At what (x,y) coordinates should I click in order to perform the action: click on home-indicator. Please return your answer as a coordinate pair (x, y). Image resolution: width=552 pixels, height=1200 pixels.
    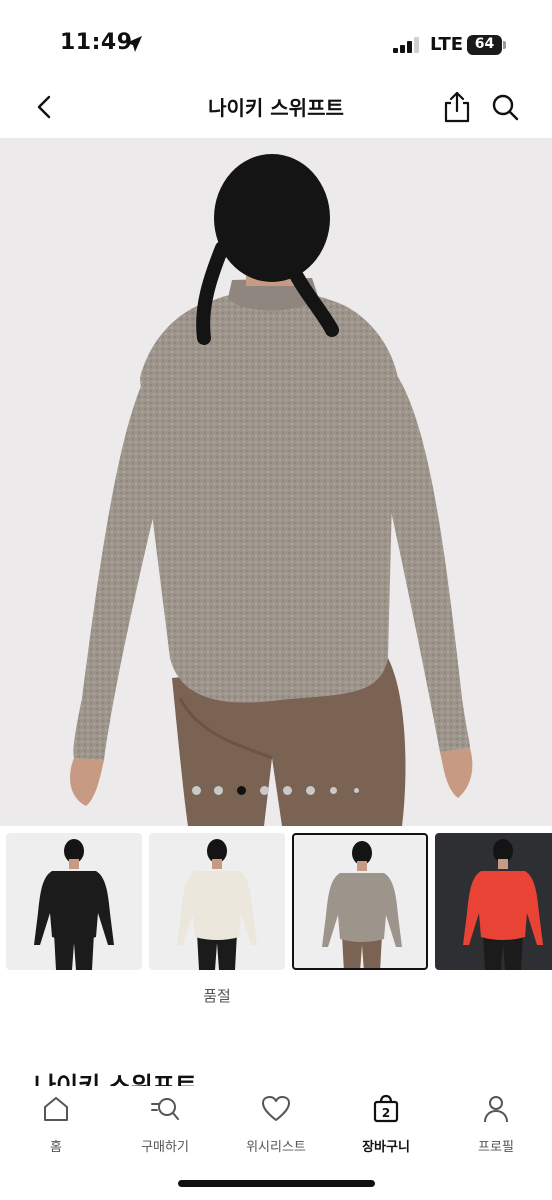
    Looking at the image, I should click on (276, 1183).